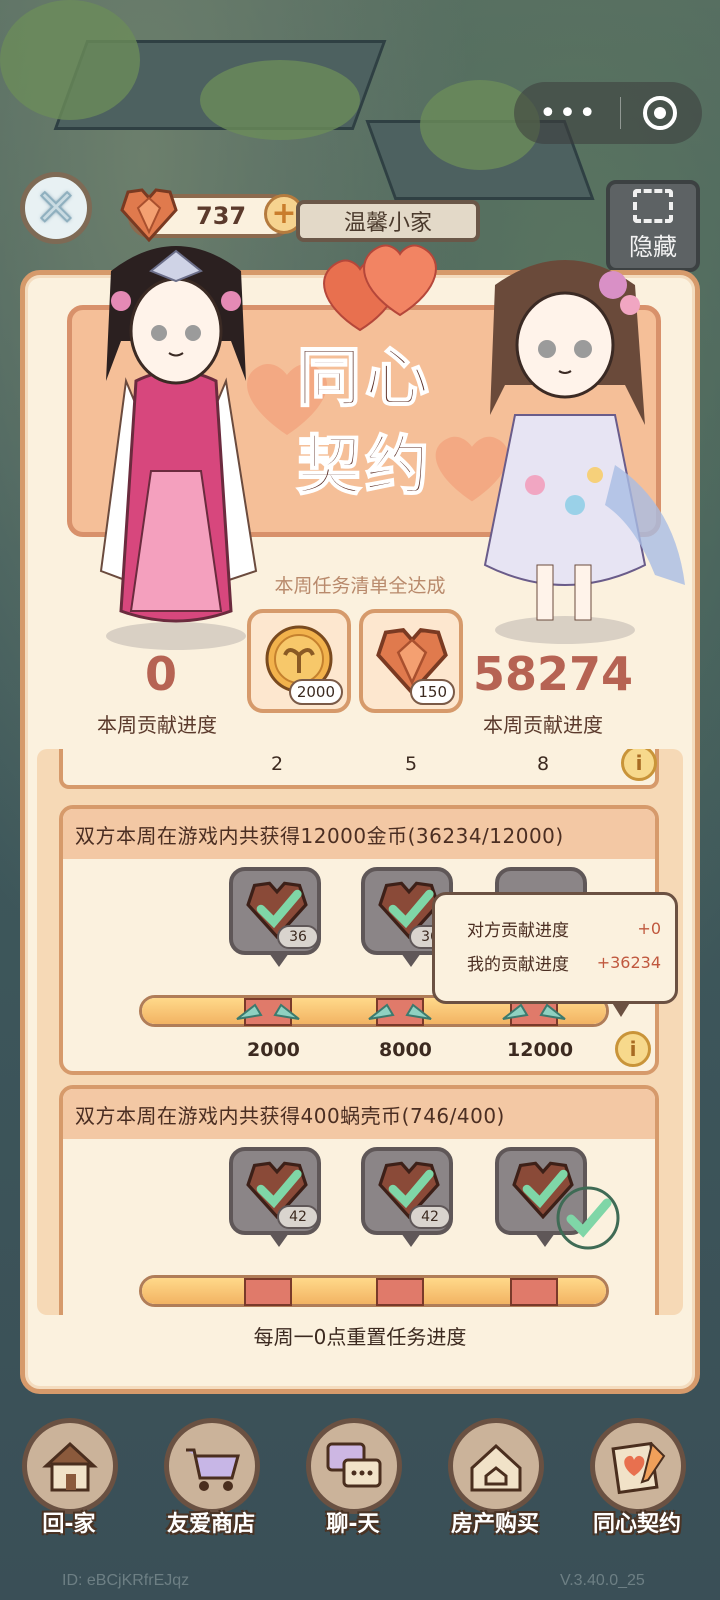 This screenshot has width=720, height=1600. What do you see at coordinates (553, 674) in the screenshot?
I see `my-score: 58274` at bounding box center [553, 674].